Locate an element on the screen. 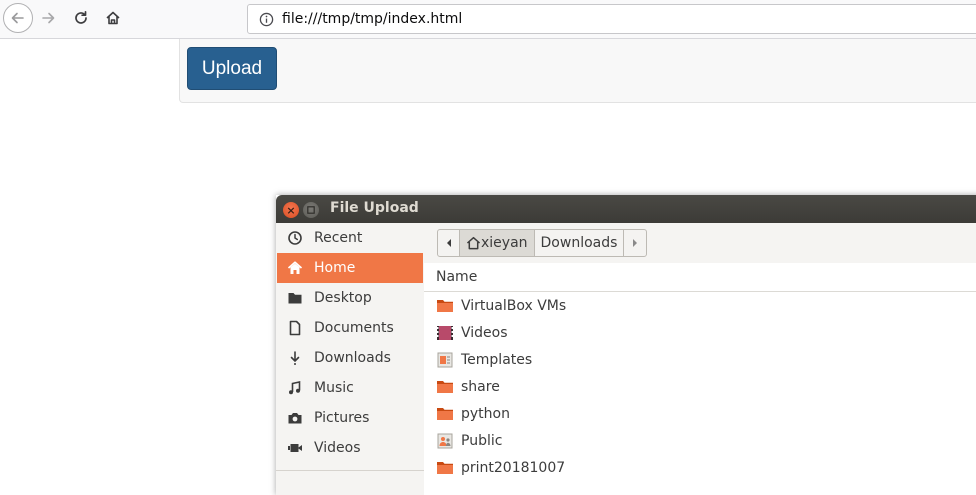 Image resolution: width=976 pixels, height=495 pixels. place-label: Recent is located at coordinates (338, 238).